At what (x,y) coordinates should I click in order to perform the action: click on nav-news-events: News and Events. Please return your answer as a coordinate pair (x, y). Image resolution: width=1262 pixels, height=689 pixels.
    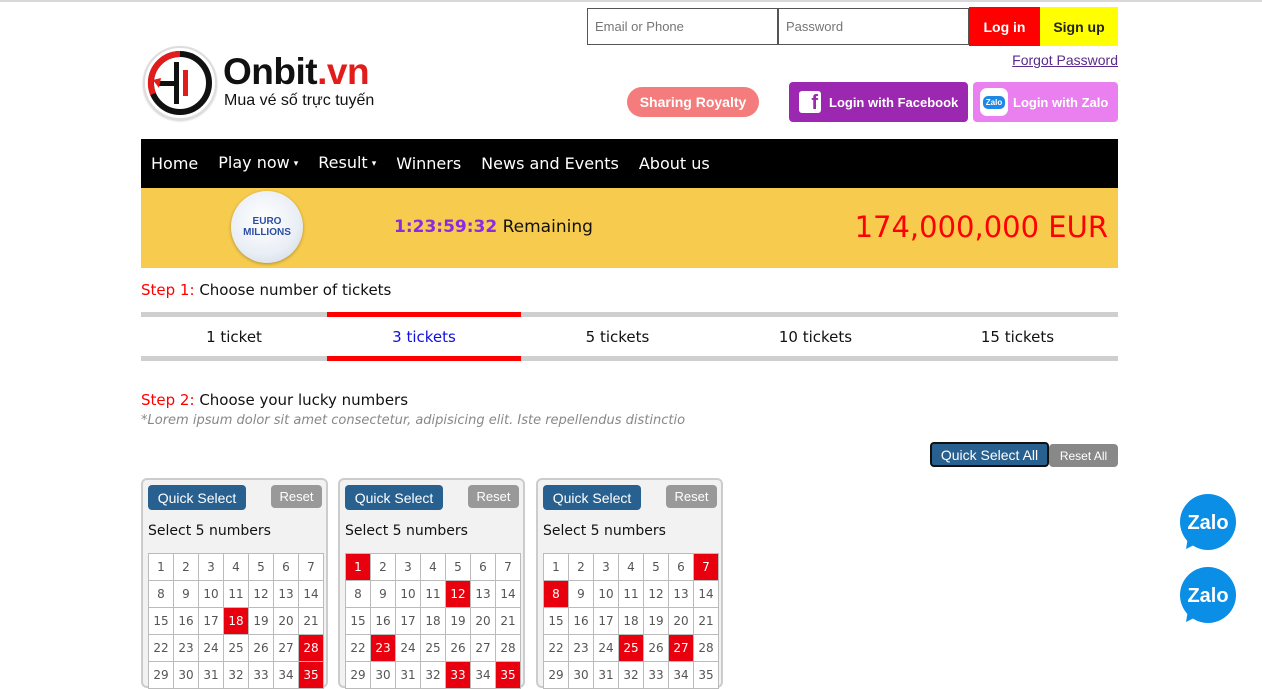
    Looking at the image, I should click on (550, 163).